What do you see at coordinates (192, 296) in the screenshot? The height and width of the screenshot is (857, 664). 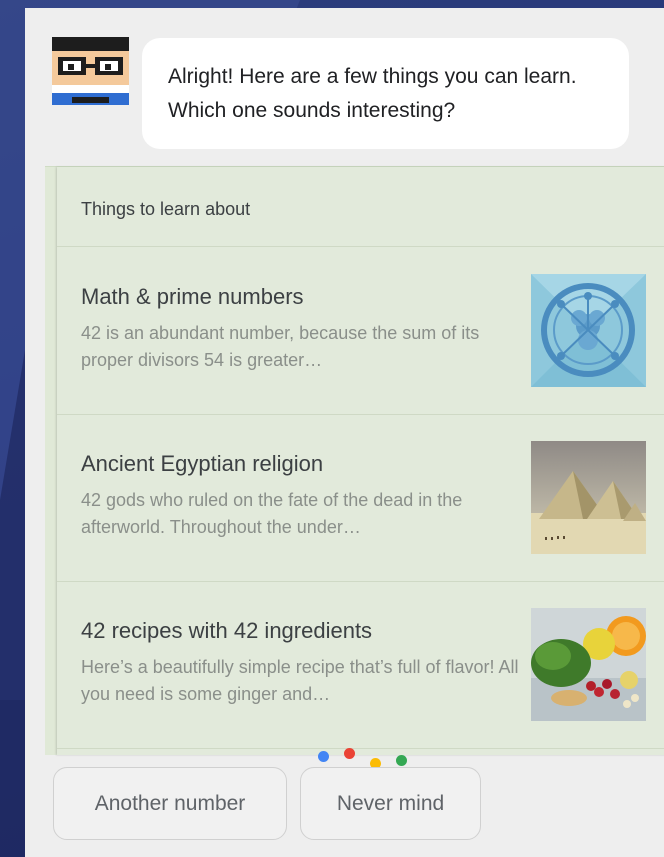 I see `item-title: Math & prime numbers` at bounding box center [192, 296].